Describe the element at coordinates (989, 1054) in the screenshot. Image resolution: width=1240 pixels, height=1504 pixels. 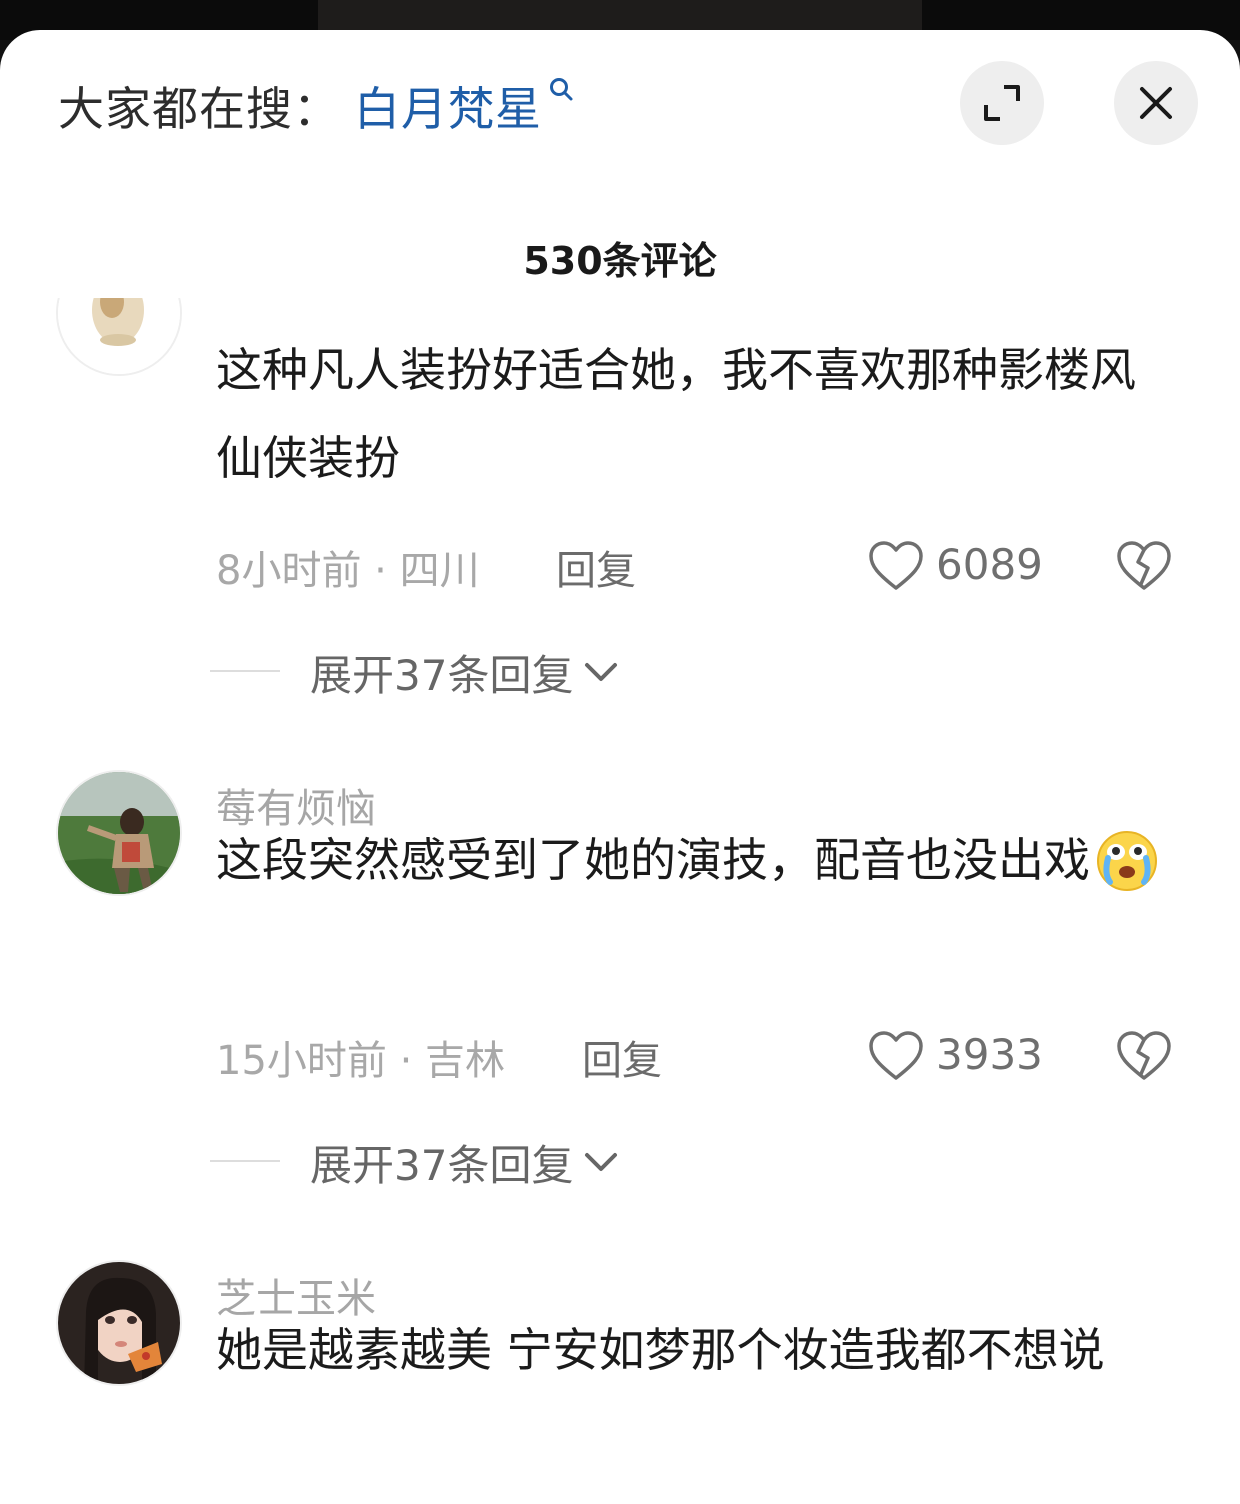
I see `like-count: 3933` at that location.